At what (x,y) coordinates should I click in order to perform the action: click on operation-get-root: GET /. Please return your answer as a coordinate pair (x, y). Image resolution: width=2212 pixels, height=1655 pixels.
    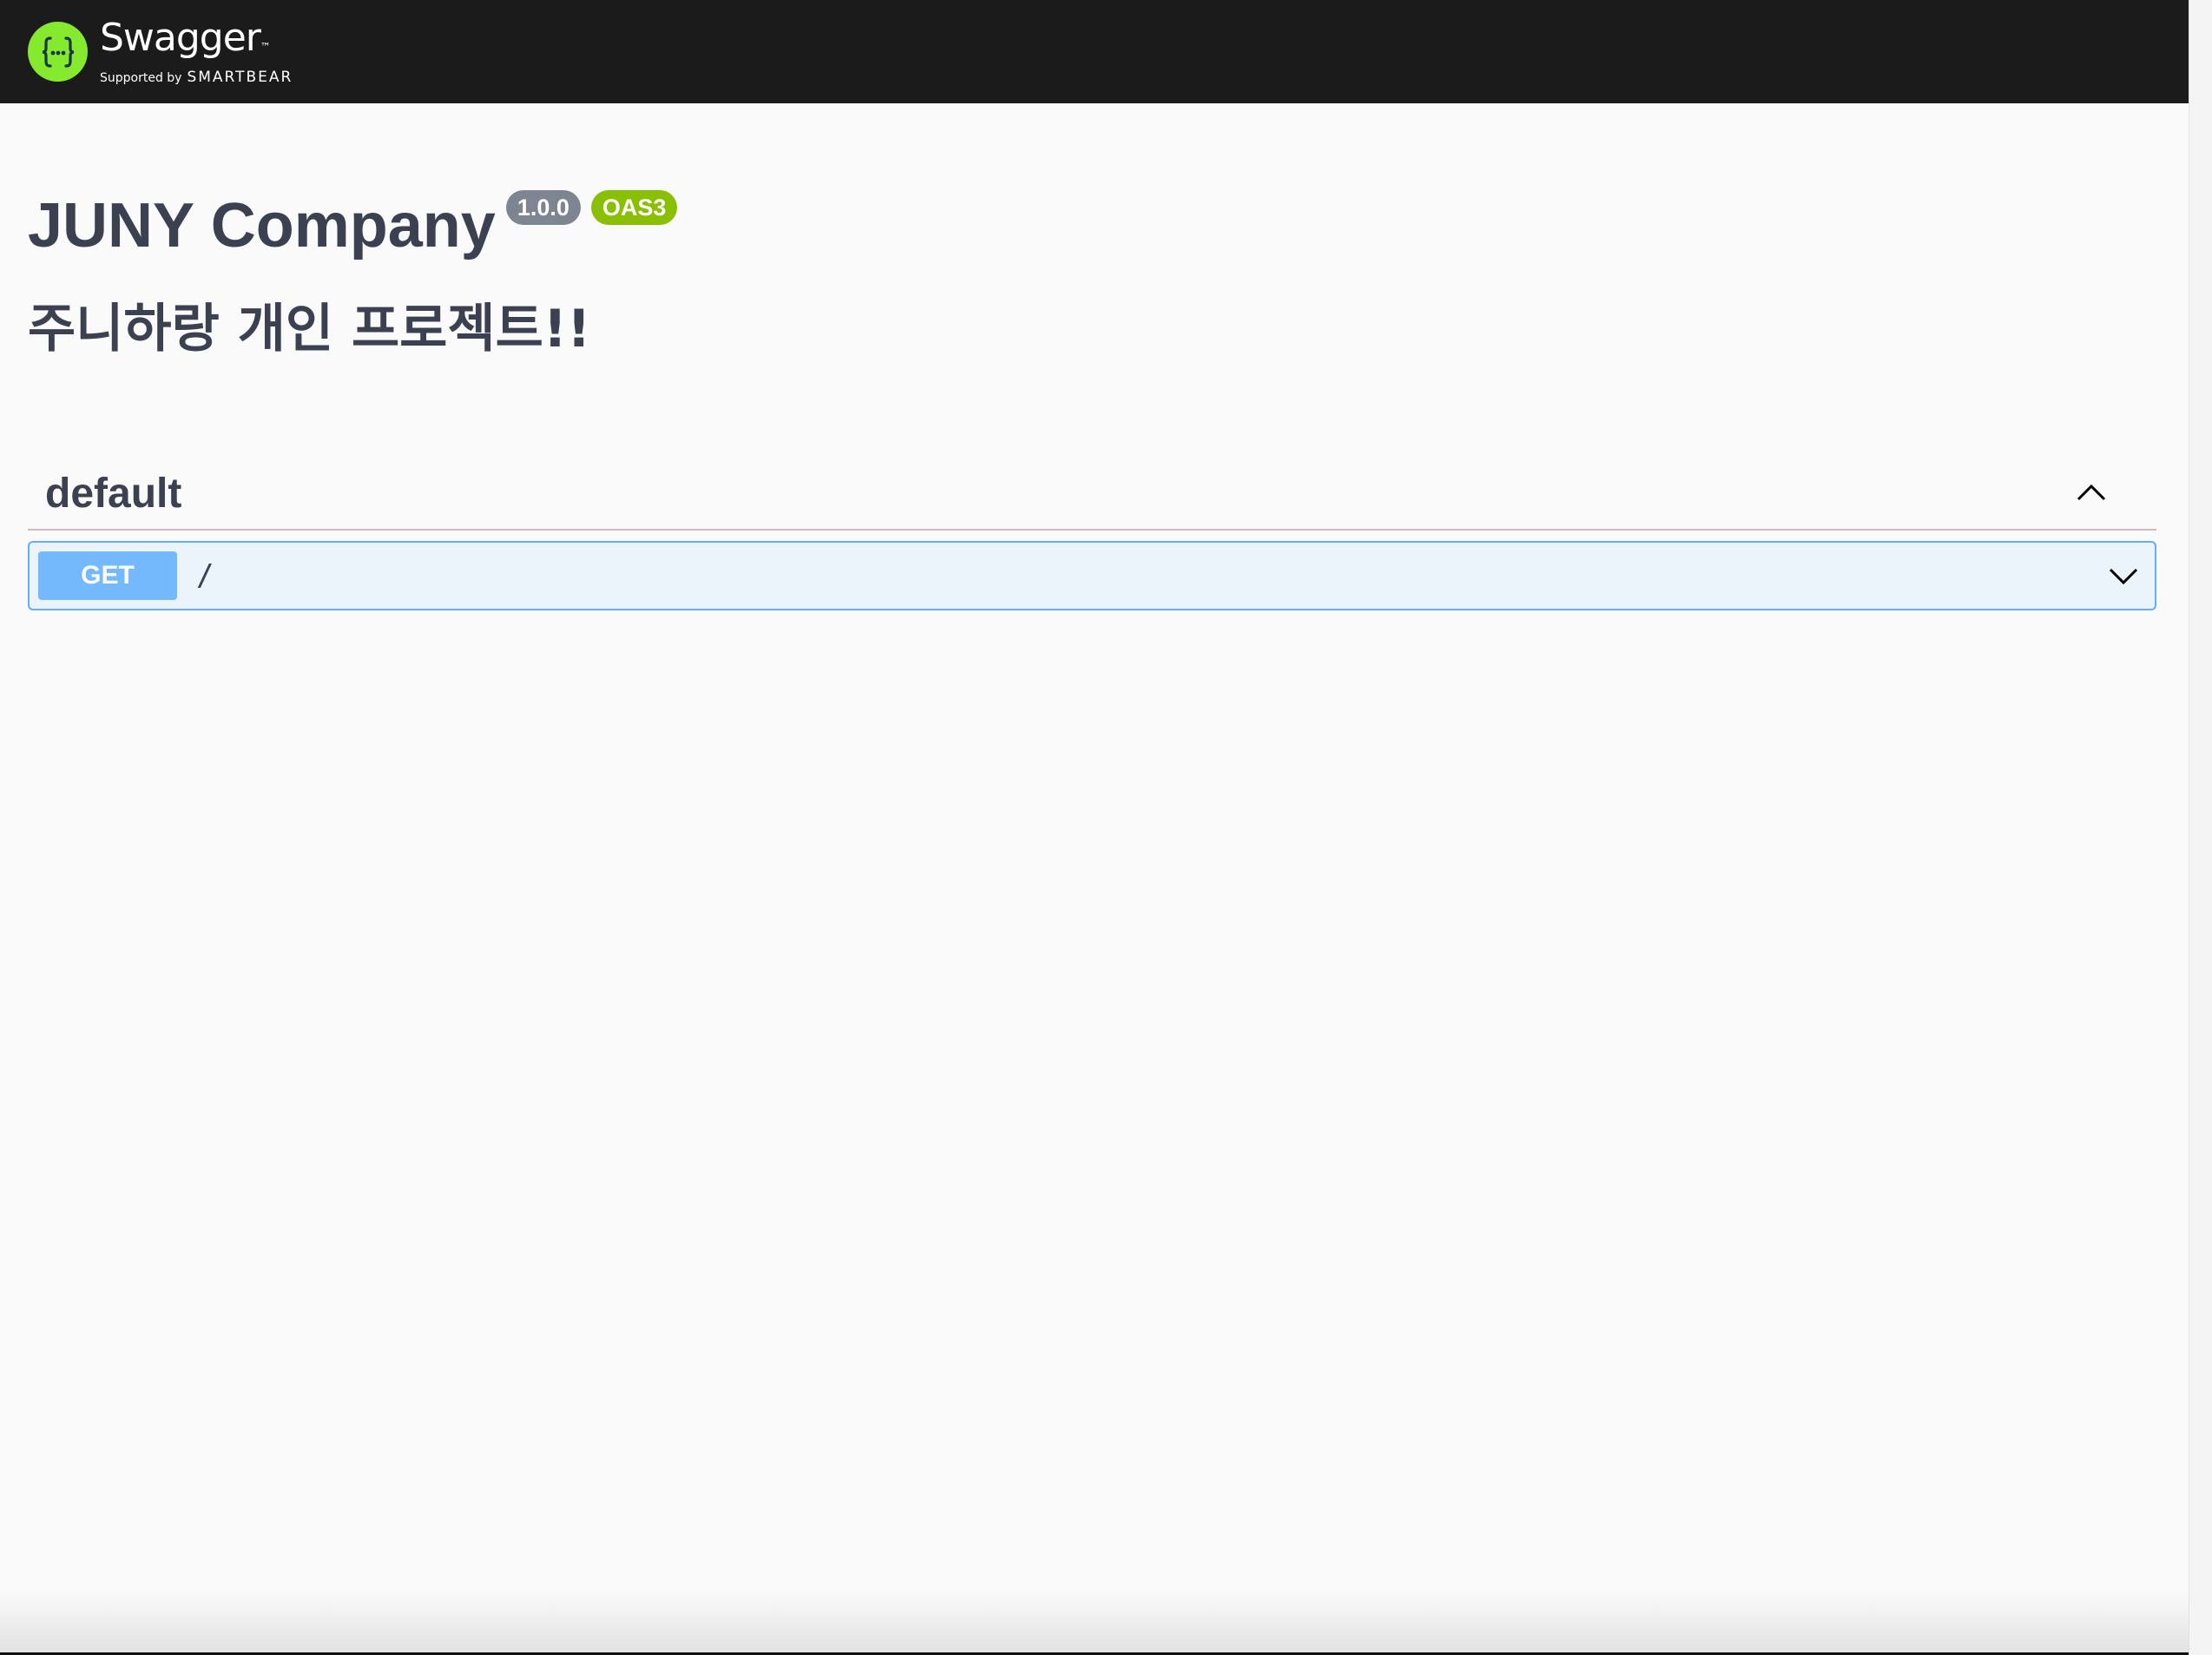
    Looking at the image, I should click on (1092, 575).